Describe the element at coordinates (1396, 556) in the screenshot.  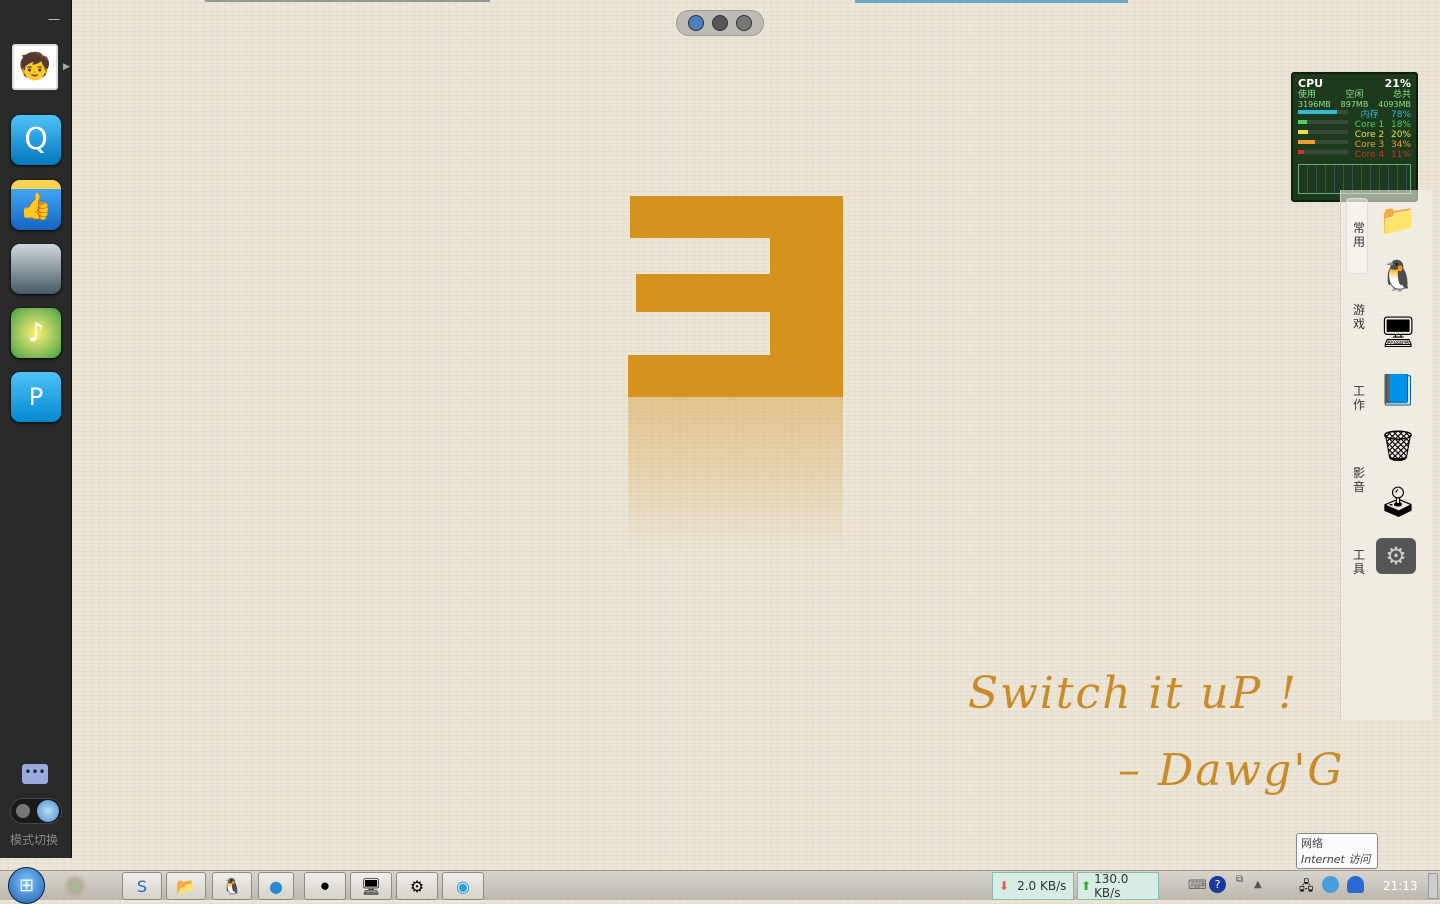
I see `system-preferences-icon: ⚙` at that location.